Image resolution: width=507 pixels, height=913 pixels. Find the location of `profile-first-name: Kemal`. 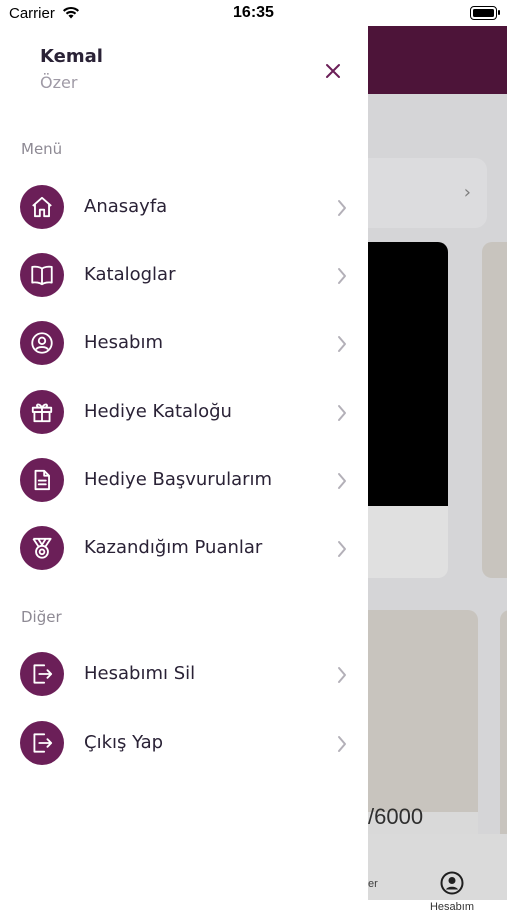

profile-first-name: Kemal is located at coordinates (71, 56).